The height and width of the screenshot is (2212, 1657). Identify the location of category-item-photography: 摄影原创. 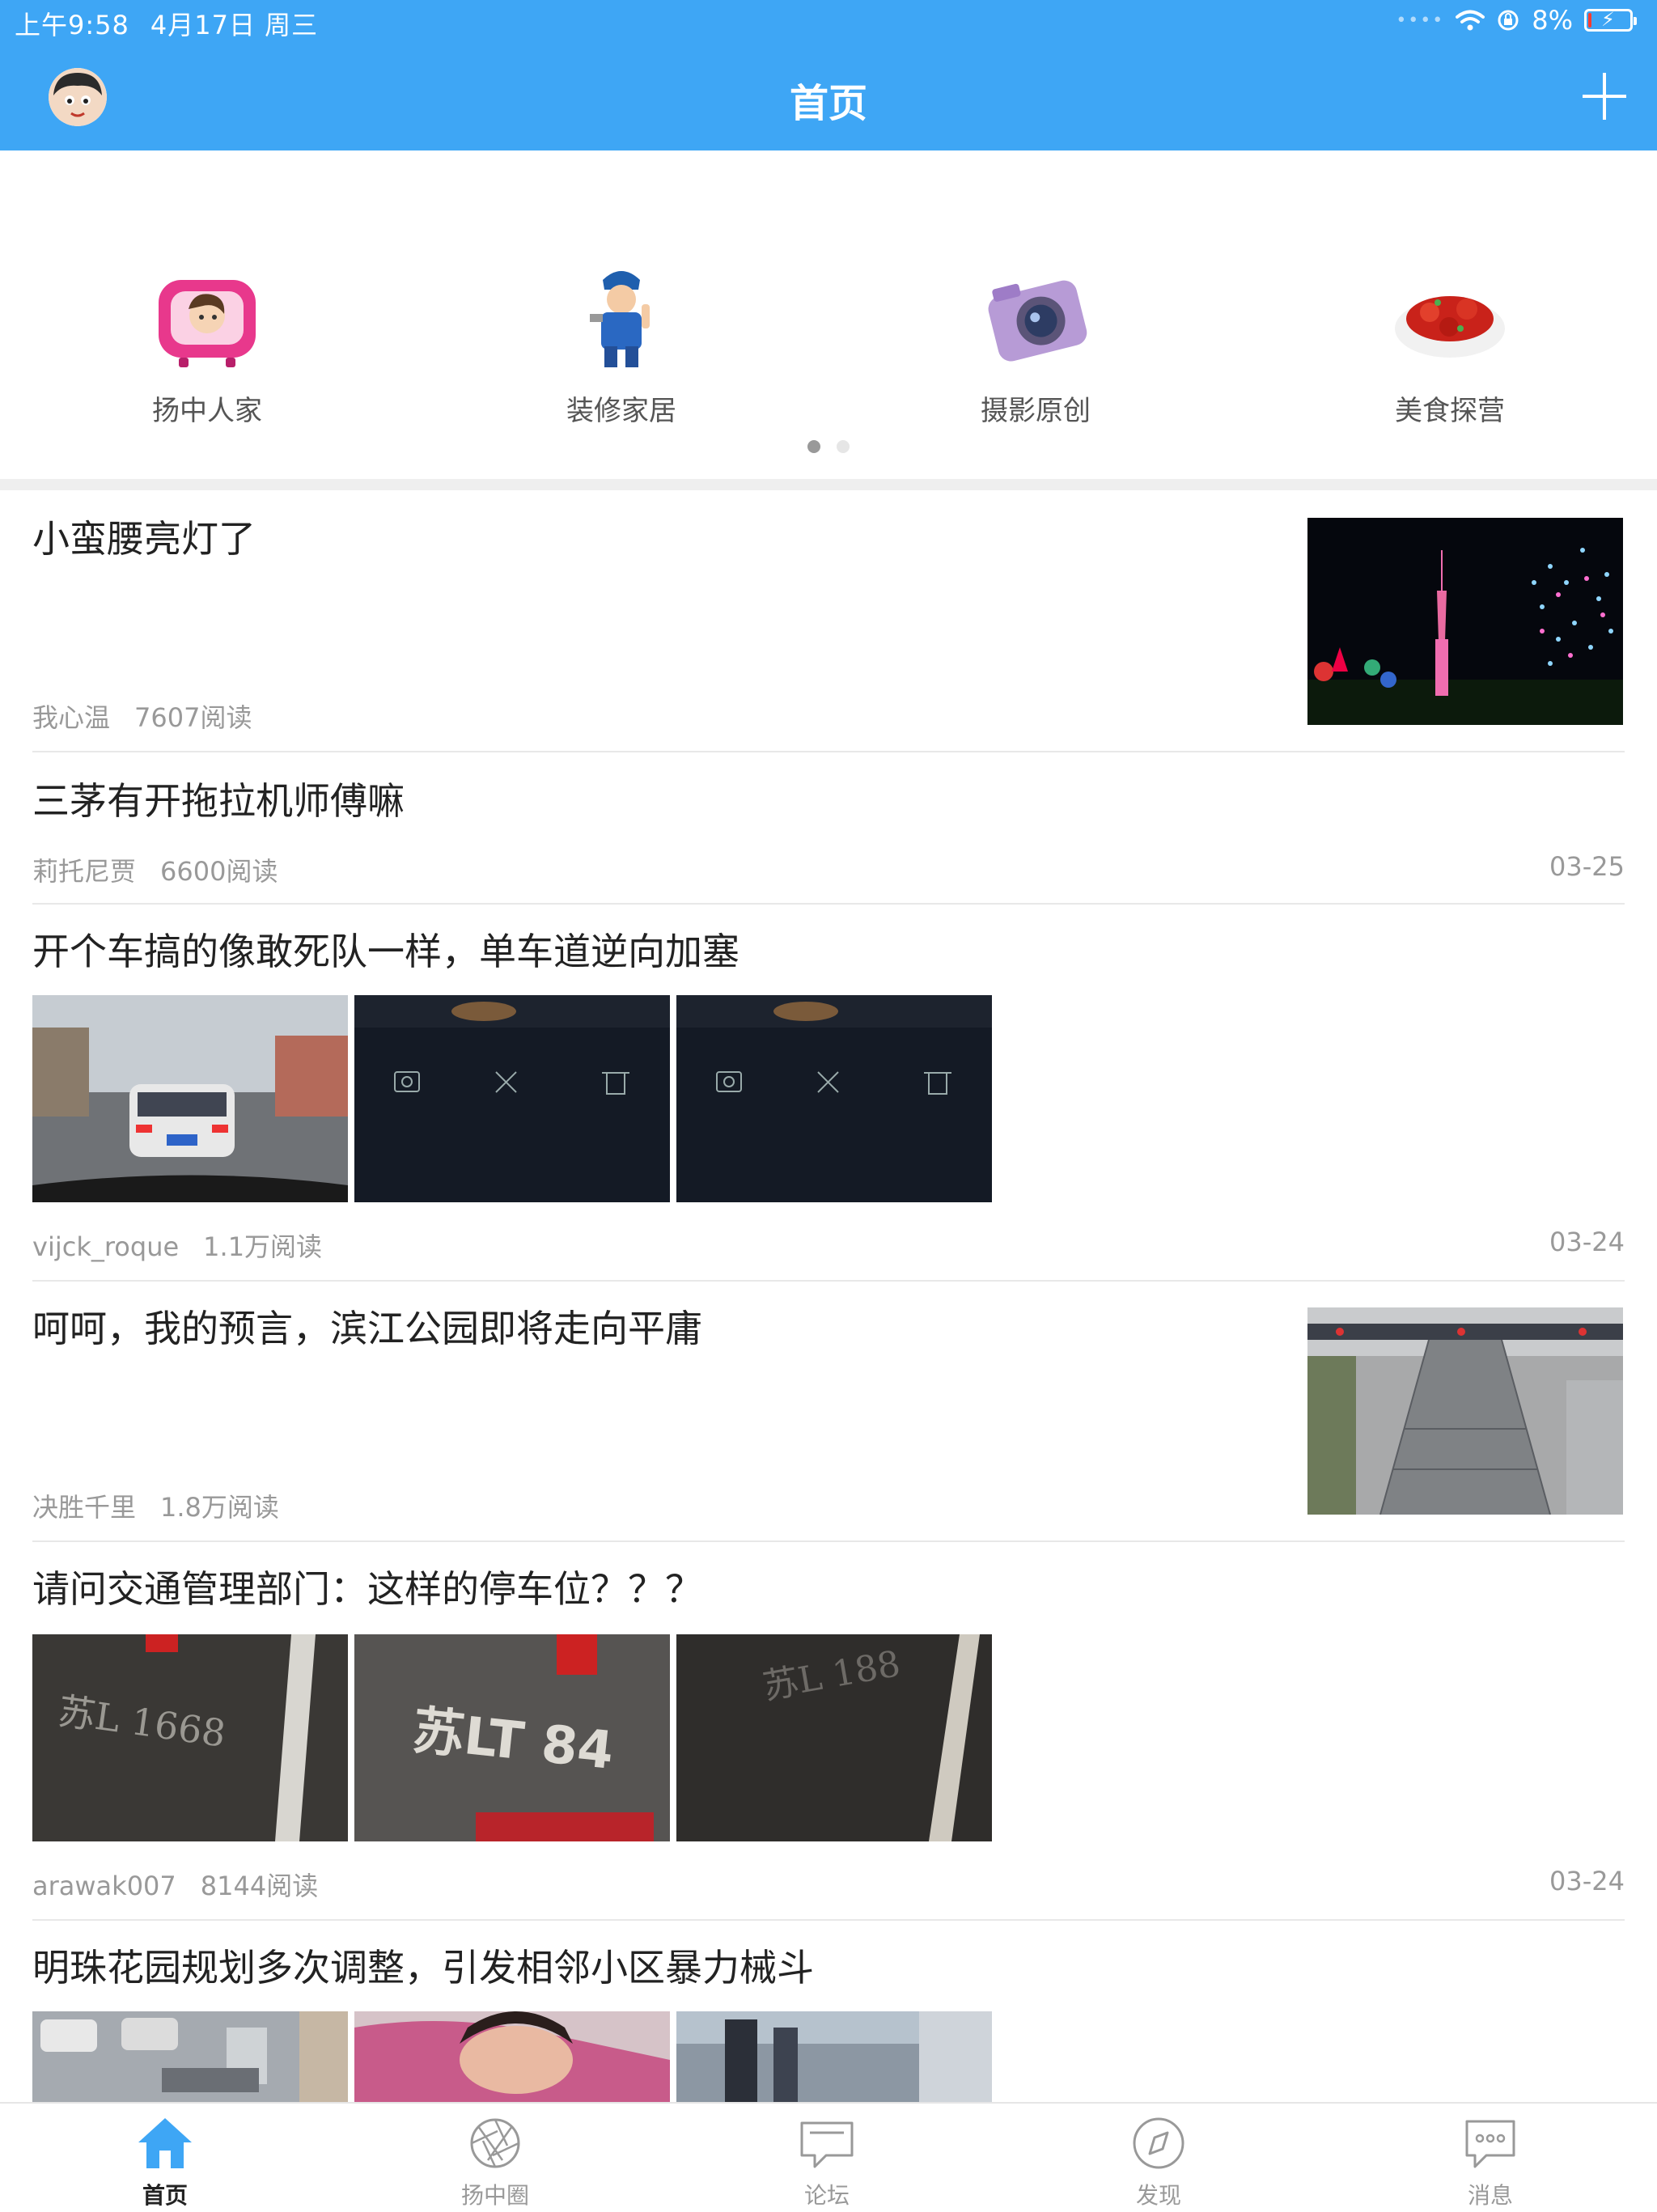
(1035, 342).